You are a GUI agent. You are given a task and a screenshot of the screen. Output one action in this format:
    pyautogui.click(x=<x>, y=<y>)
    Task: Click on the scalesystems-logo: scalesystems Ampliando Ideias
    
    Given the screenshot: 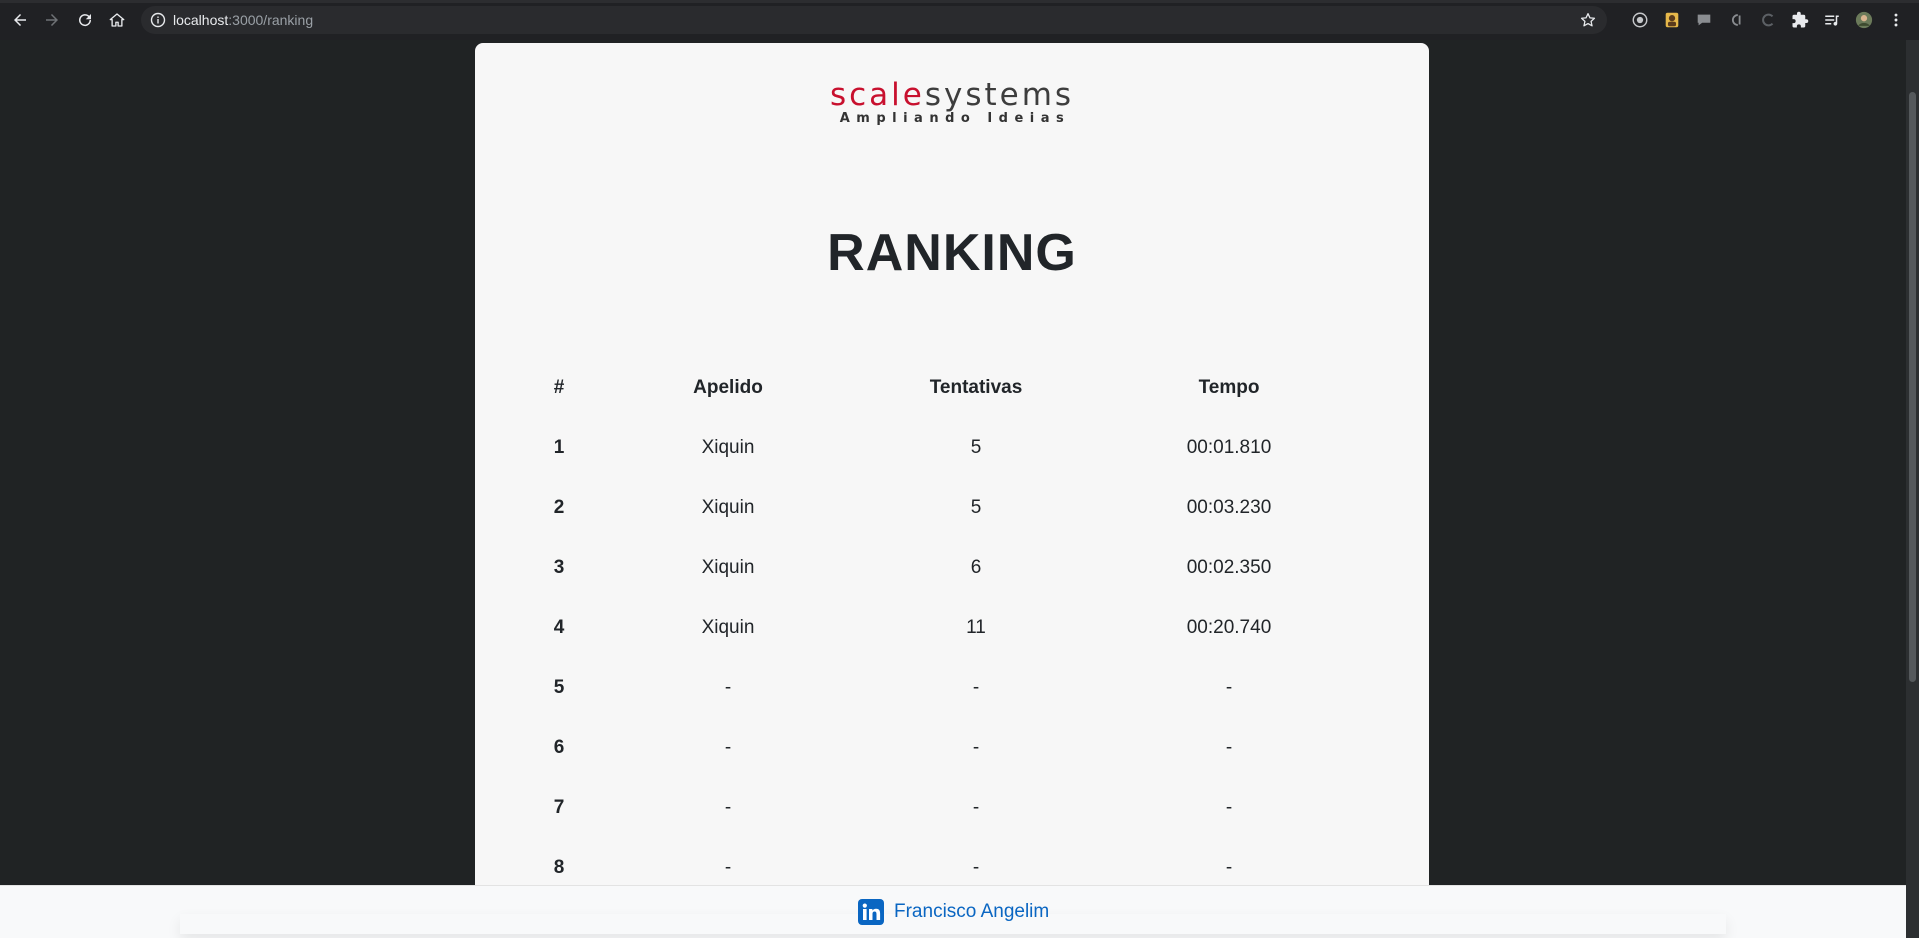 What is the action you would take?
    pyautogui.click(x=952, y=101)
    